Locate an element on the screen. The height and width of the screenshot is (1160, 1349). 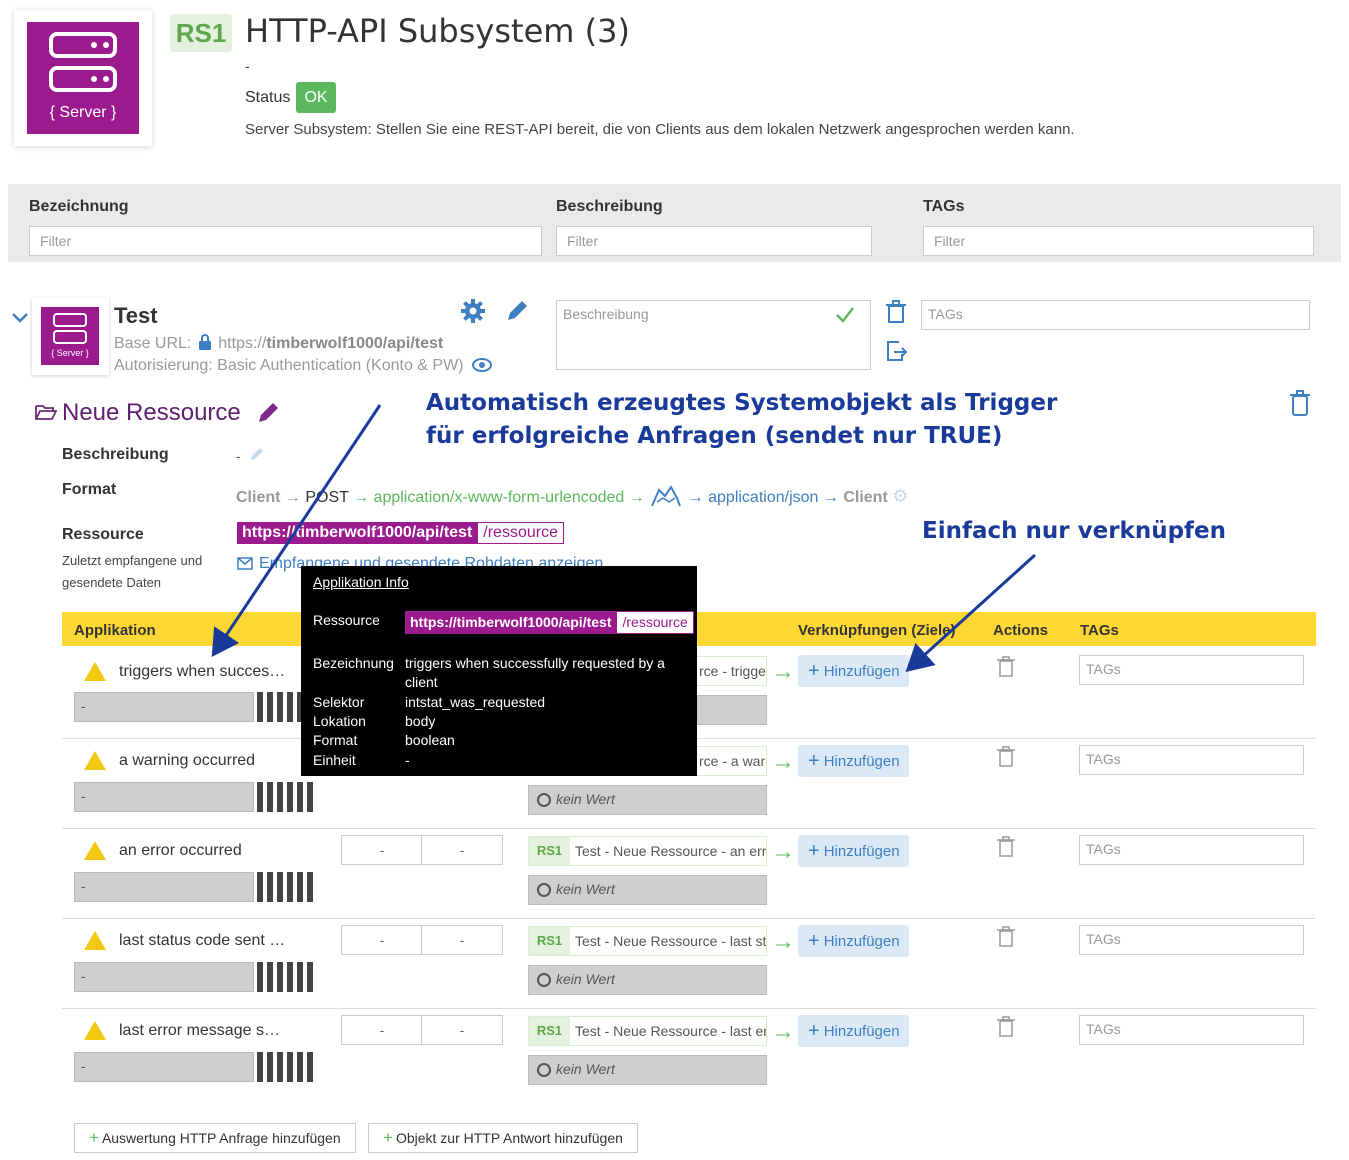
annotation-arrow-link is located at coordinates (971, 613).